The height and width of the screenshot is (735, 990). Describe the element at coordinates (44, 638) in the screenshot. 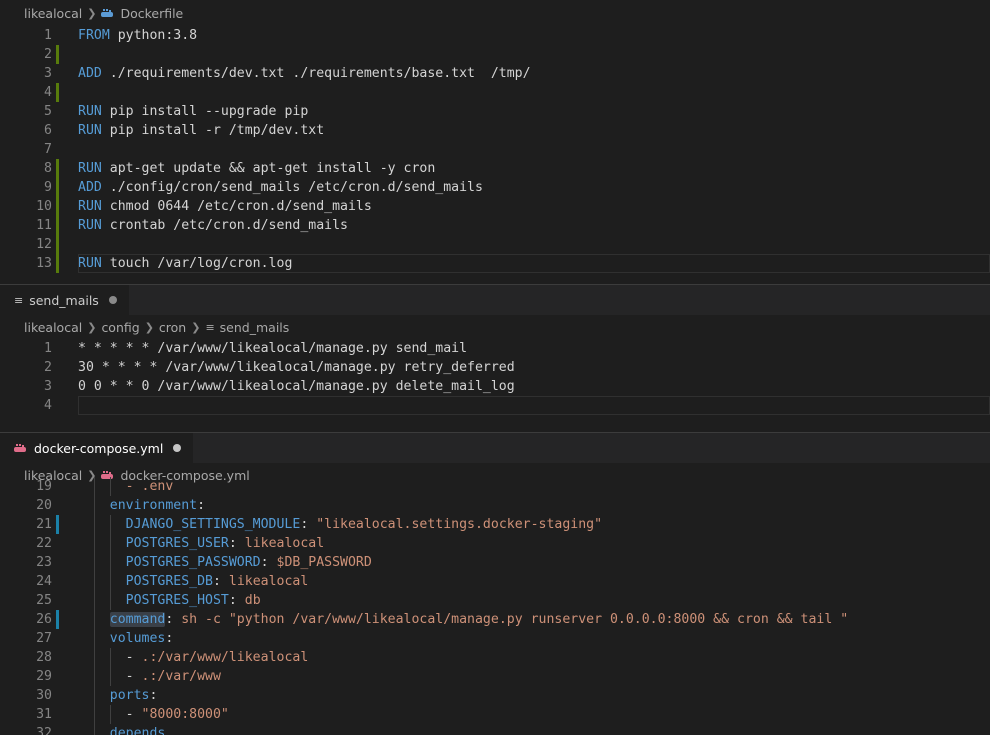

I see `line-number: 27` at that location.